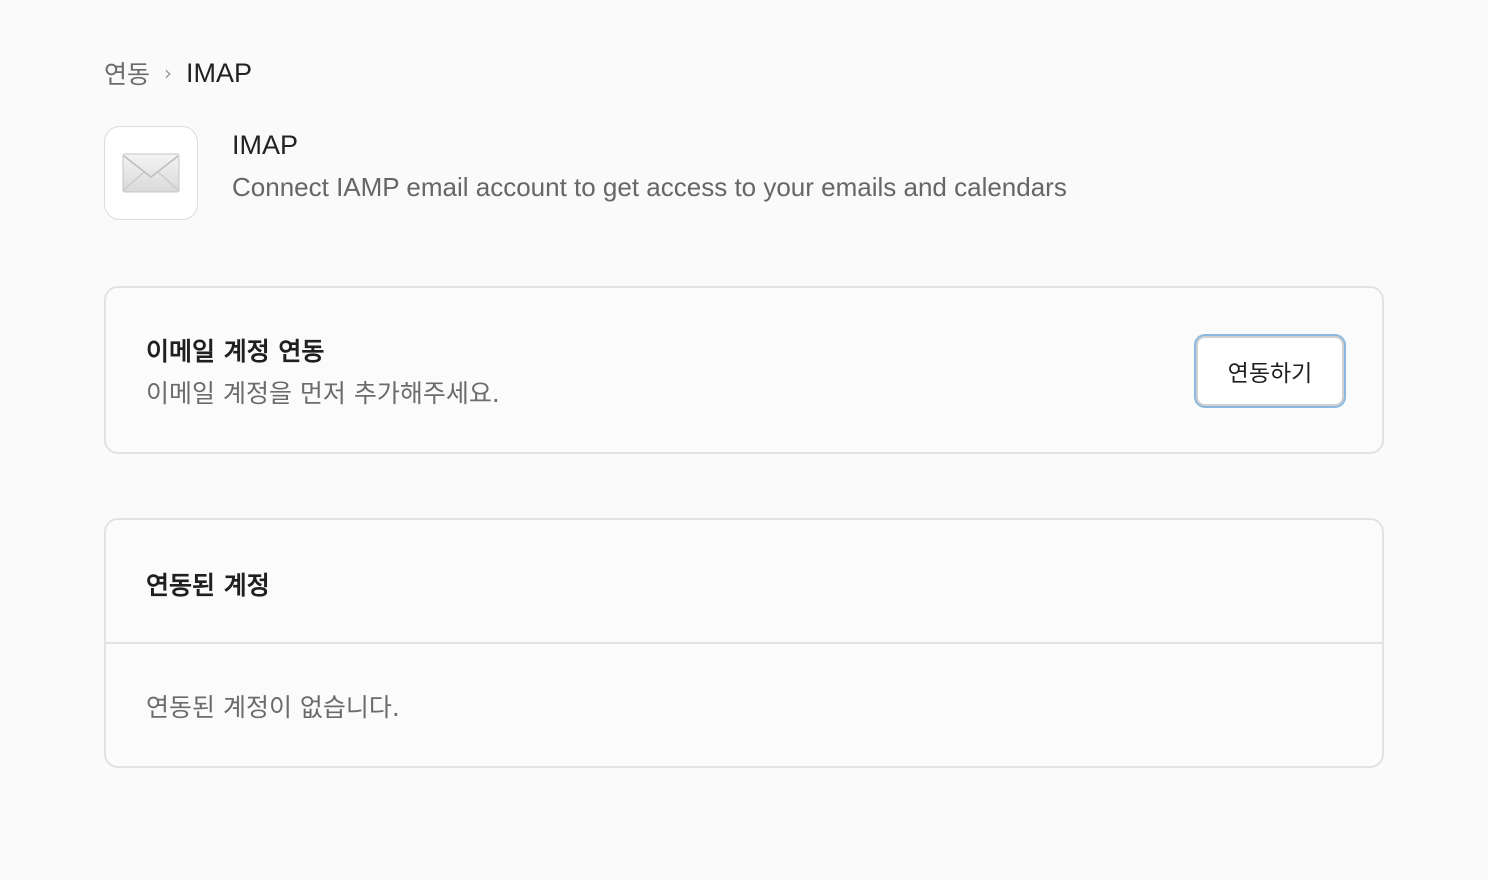 The width and height of the screenshot is (1488, 880). I want to click on app-icon-tile, so click(151, 173).